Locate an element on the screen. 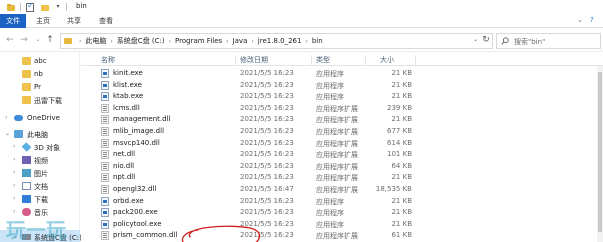  table-row: klist.exe 2021/5/5 16:23 应用程序 21 KB is located at coordinates (342, 85).